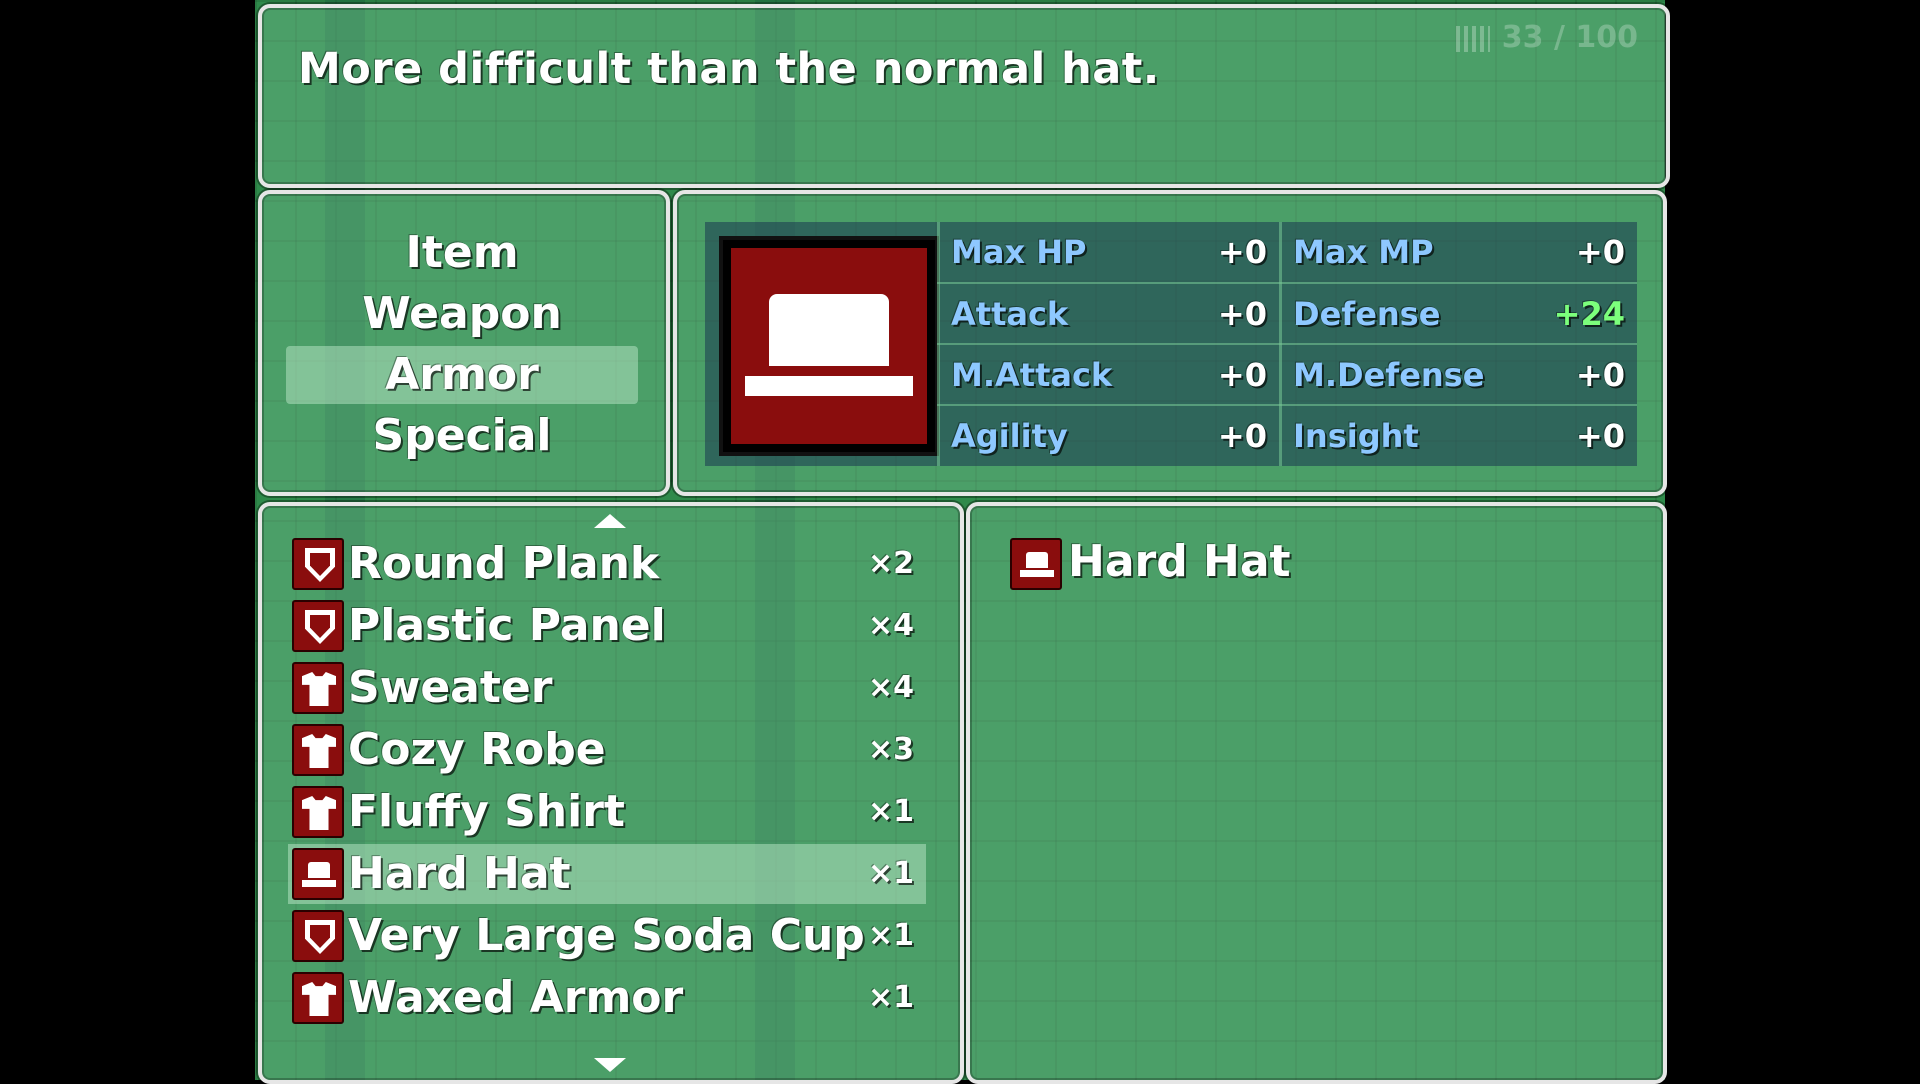 This screenshot has height=1084, width=1920. I want to click on list-item: Round Plank ×2, so click(607, 564).